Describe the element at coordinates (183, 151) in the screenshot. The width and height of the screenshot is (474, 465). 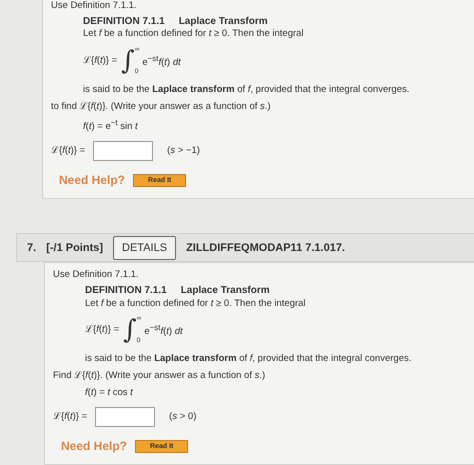
I see `condition-text: (s > −1)` at that location.